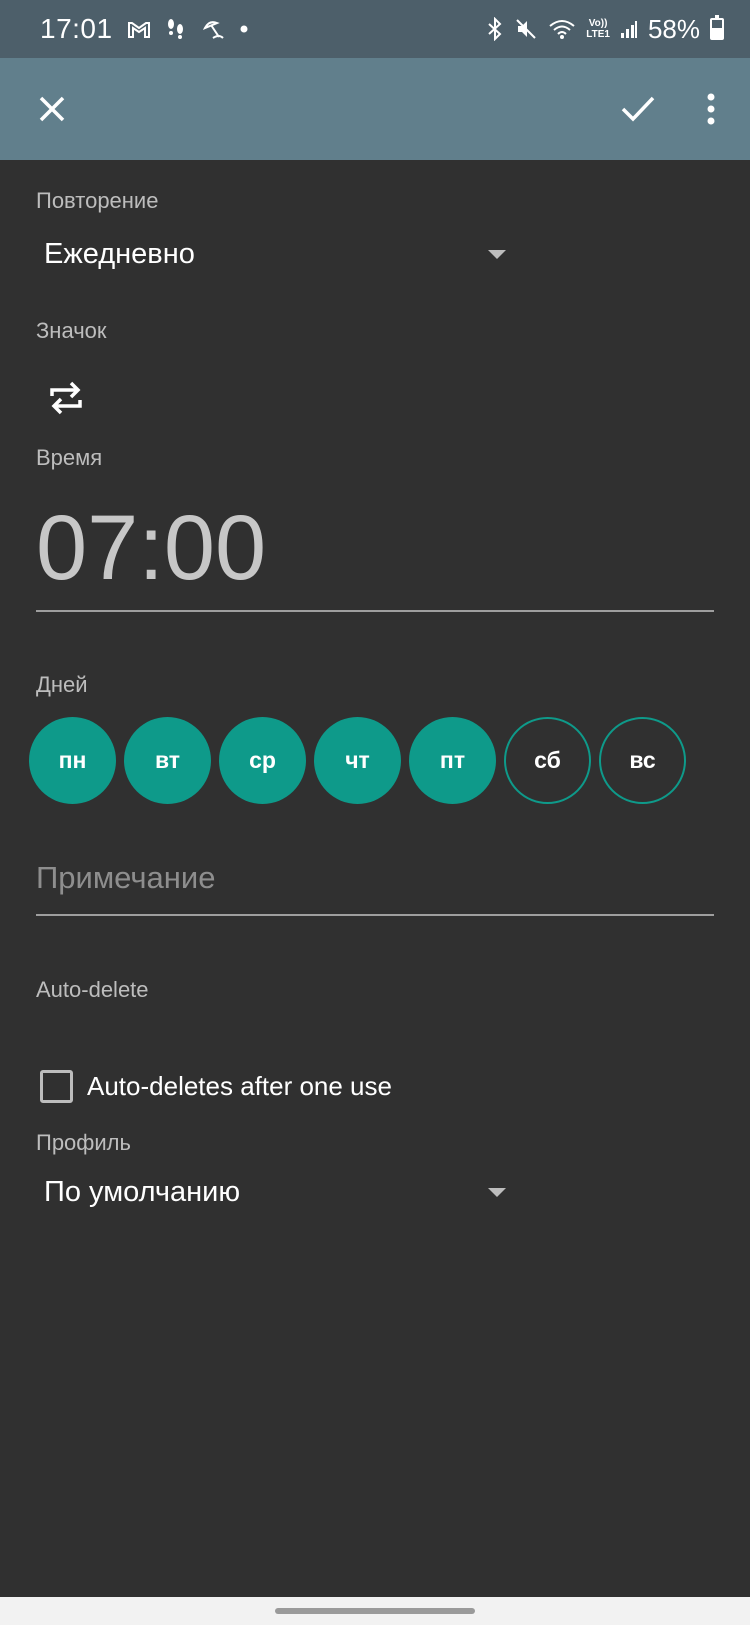 The height and width of the screenshot is (1625, 750). Describe the element at coordinates (629, 29) in the screenshot. I see `signal-icon` at that location.